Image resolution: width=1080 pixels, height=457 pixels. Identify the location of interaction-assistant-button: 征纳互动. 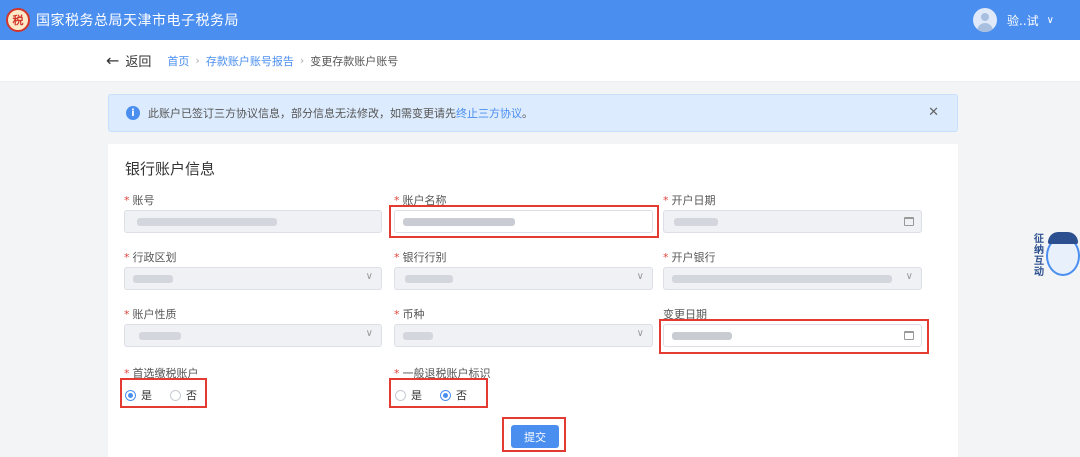
(1057, 254).